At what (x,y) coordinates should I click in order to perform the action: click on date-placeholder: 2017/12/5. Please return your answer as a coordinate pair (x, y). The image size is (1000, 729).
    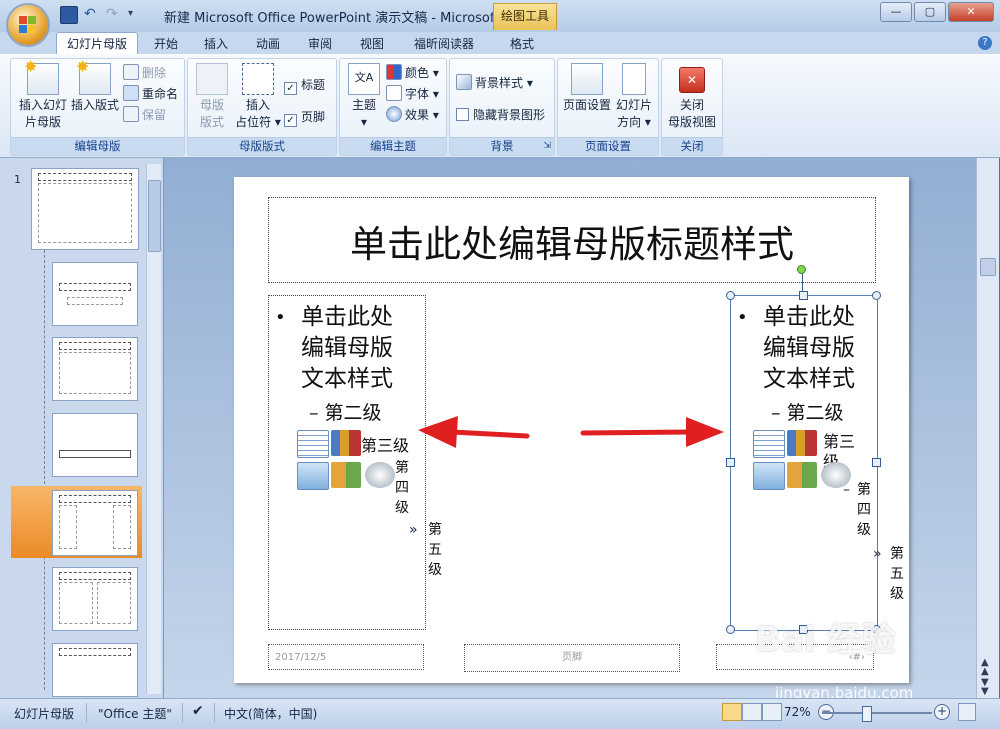
    Looking at the image, I should click on (346, 657).